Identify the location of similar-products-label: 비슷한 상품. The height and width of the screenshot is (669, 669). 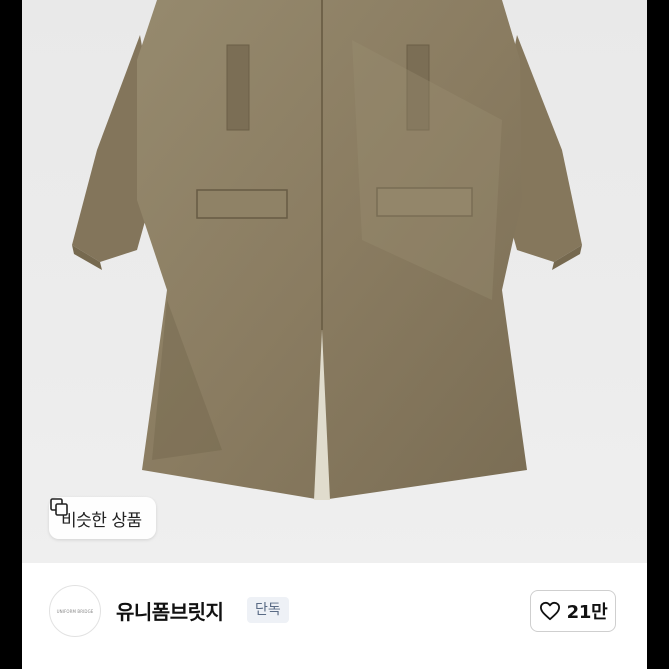
(101, 520).